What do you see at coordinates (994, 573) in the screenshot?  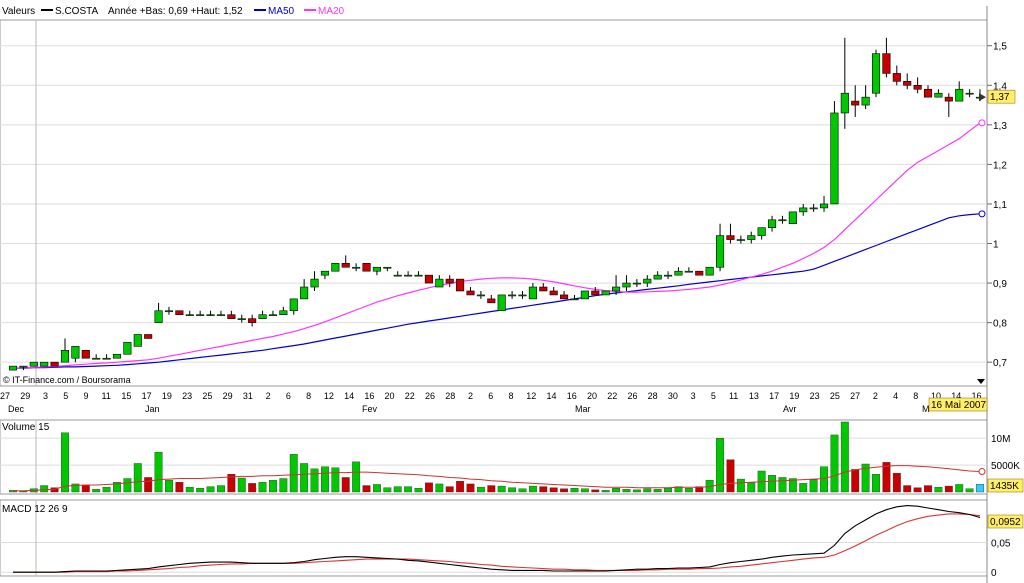 I see `macd-tick-label: 0` at bounding box center [994, 573].